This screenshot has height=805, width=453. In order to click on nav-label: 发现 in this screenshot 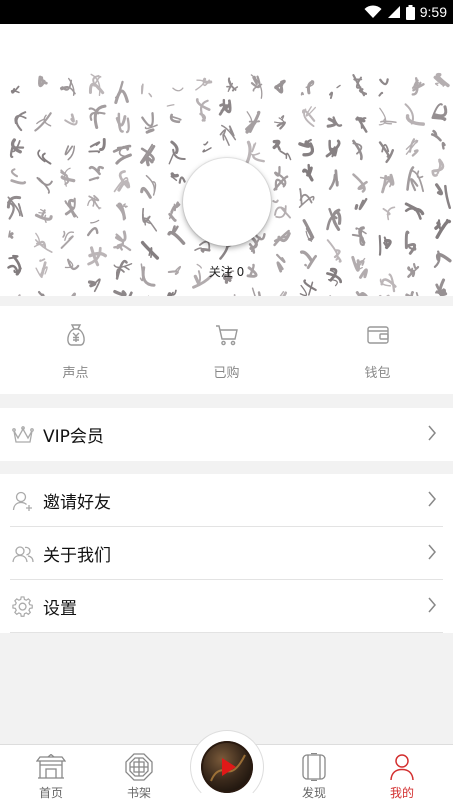, I will do `click(313, 793)`.